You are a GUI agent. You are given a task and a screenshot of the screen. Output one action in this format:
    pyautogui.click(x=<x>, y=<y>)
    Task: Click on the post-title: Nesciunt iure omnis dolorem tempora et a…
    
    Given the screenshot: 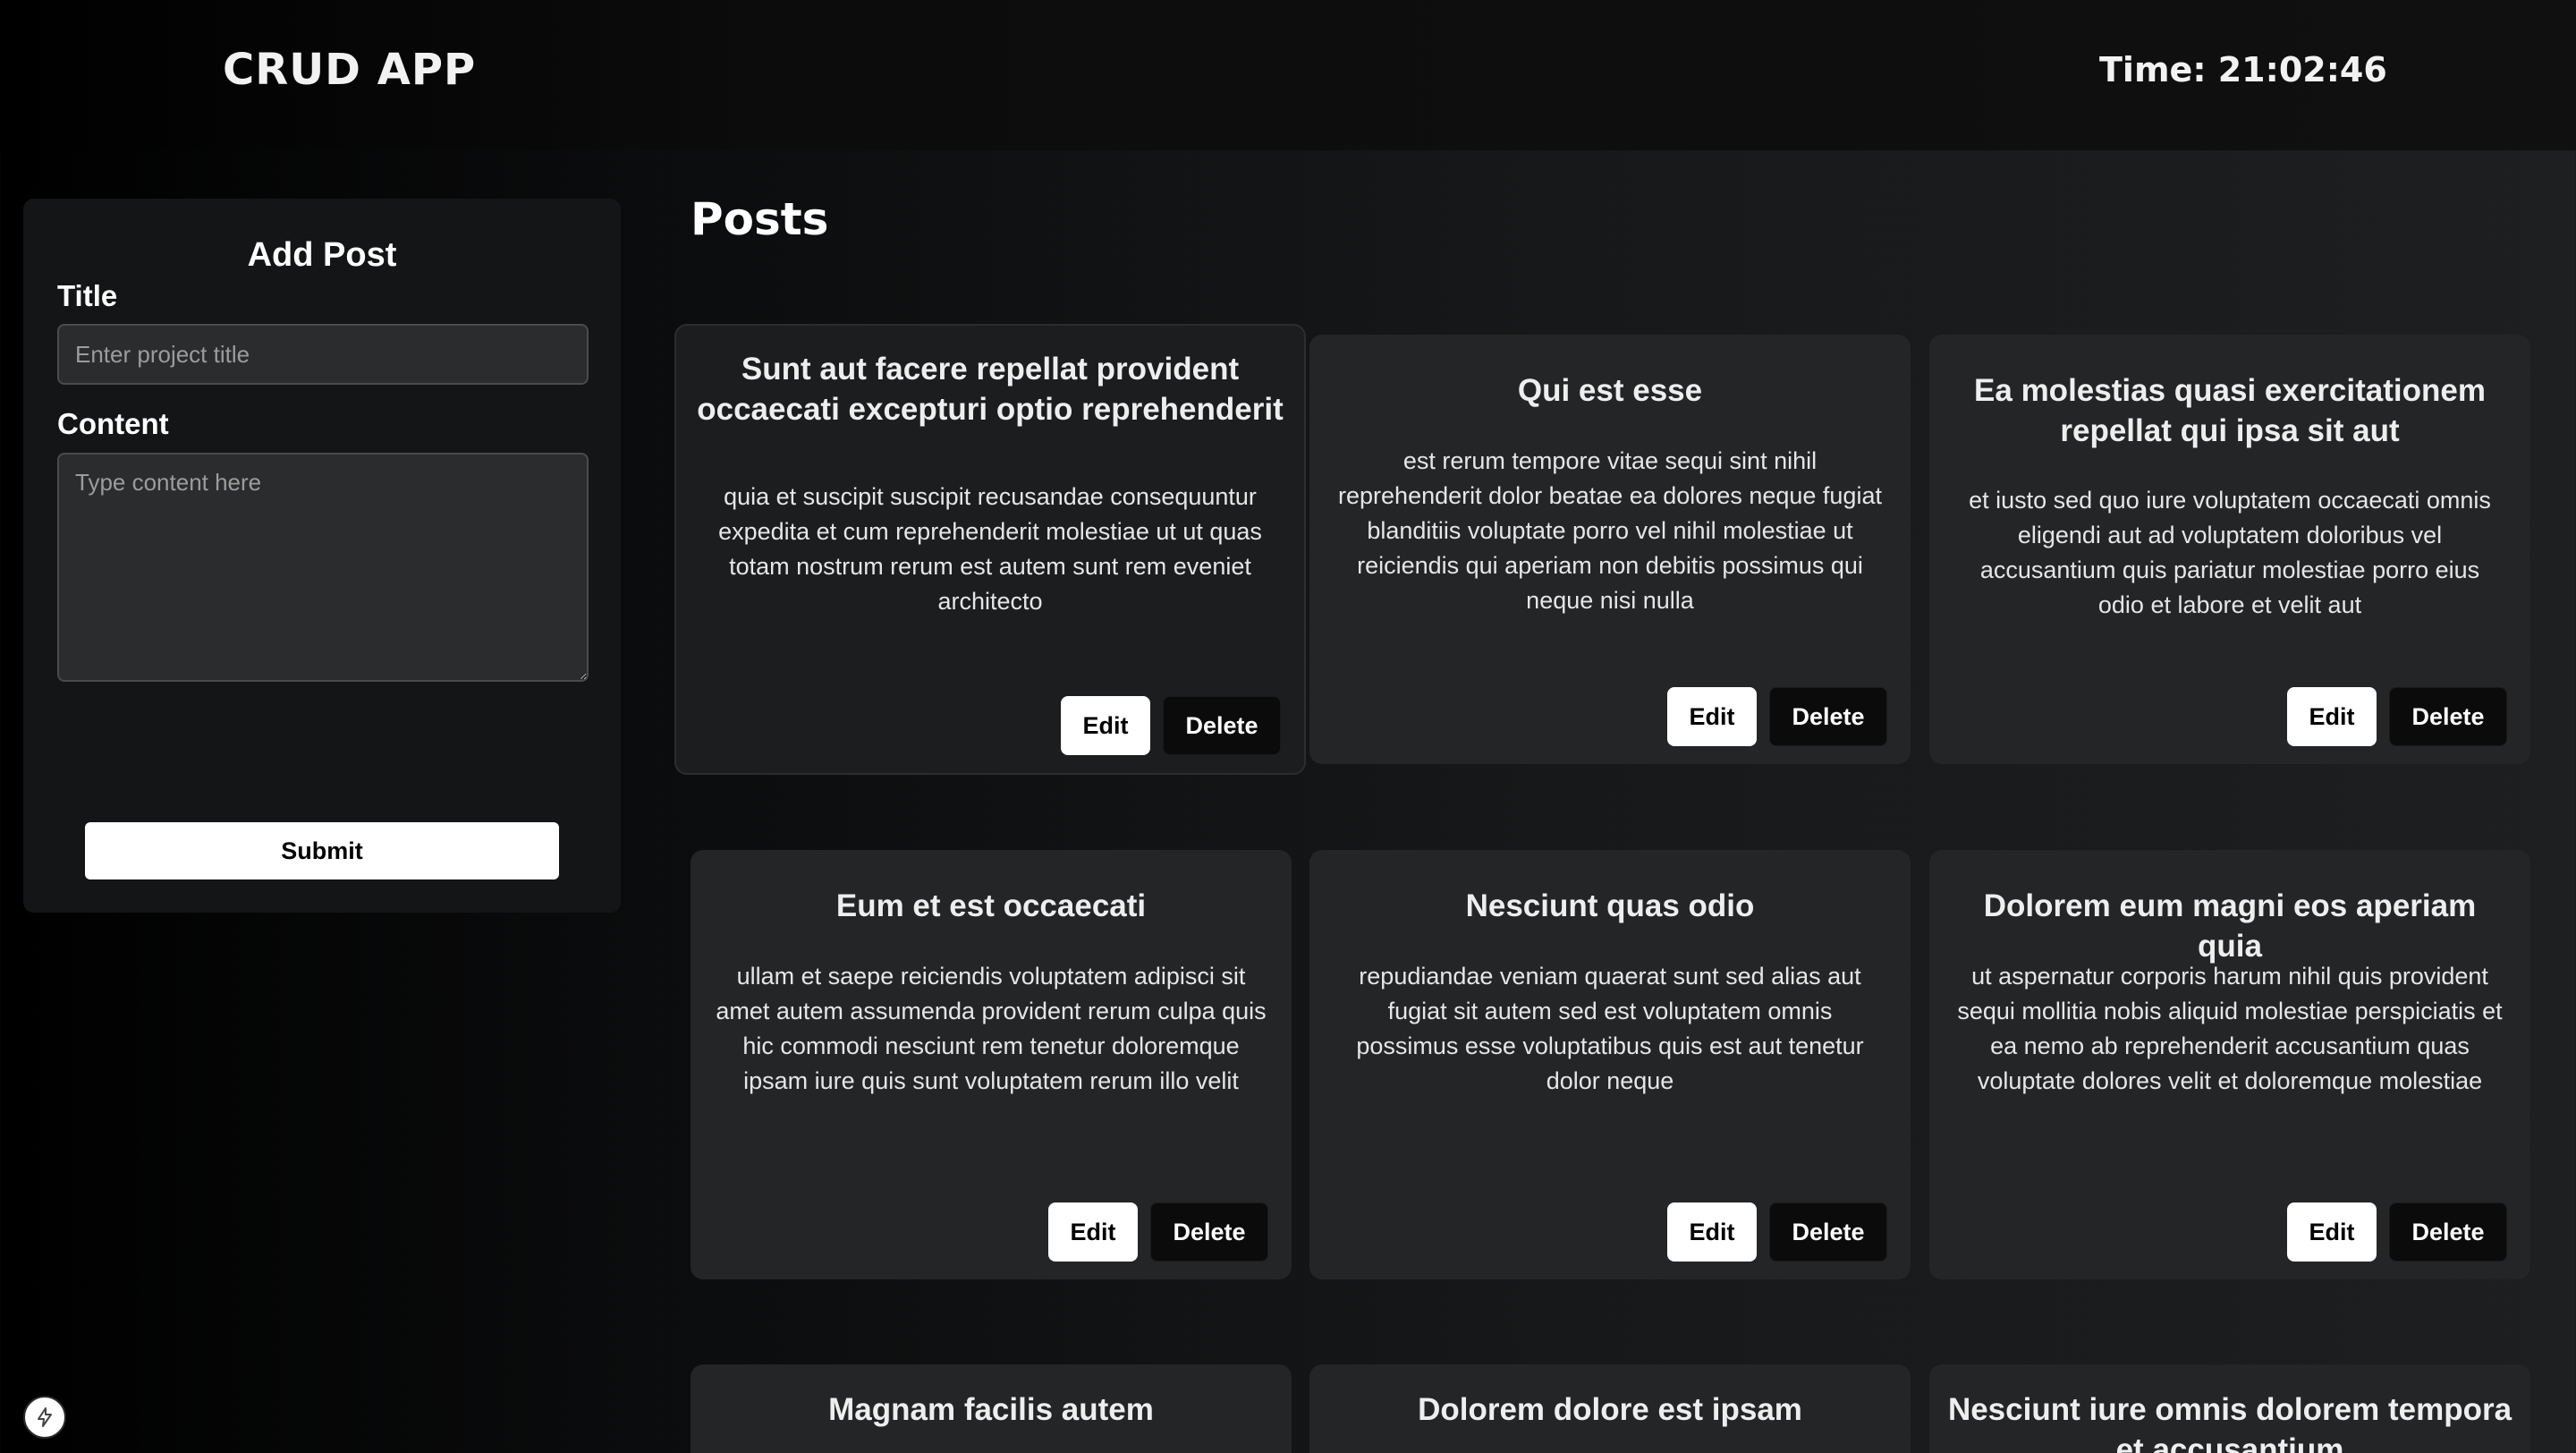 What is the action you would take?
    pyautogui.click(x=2229, y=1422)
    